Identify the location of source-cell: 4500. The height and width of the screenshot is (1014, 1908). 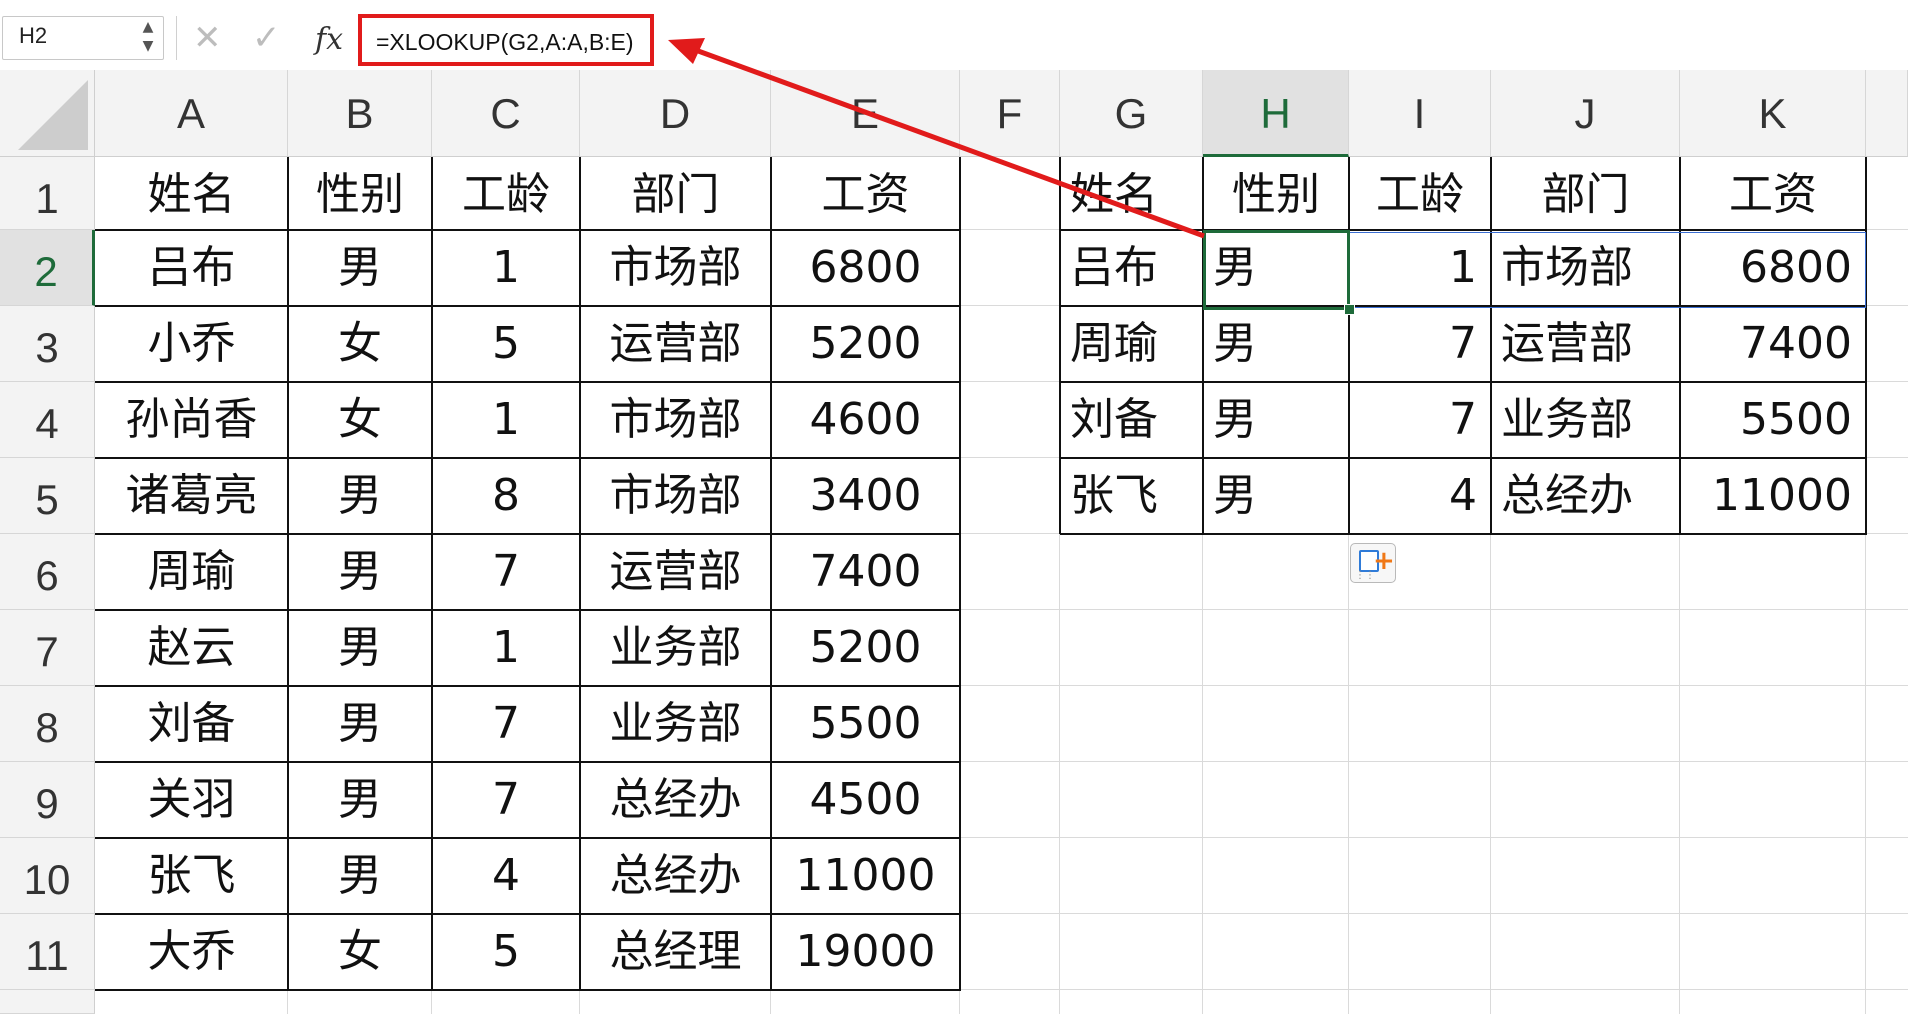
(865, 800).